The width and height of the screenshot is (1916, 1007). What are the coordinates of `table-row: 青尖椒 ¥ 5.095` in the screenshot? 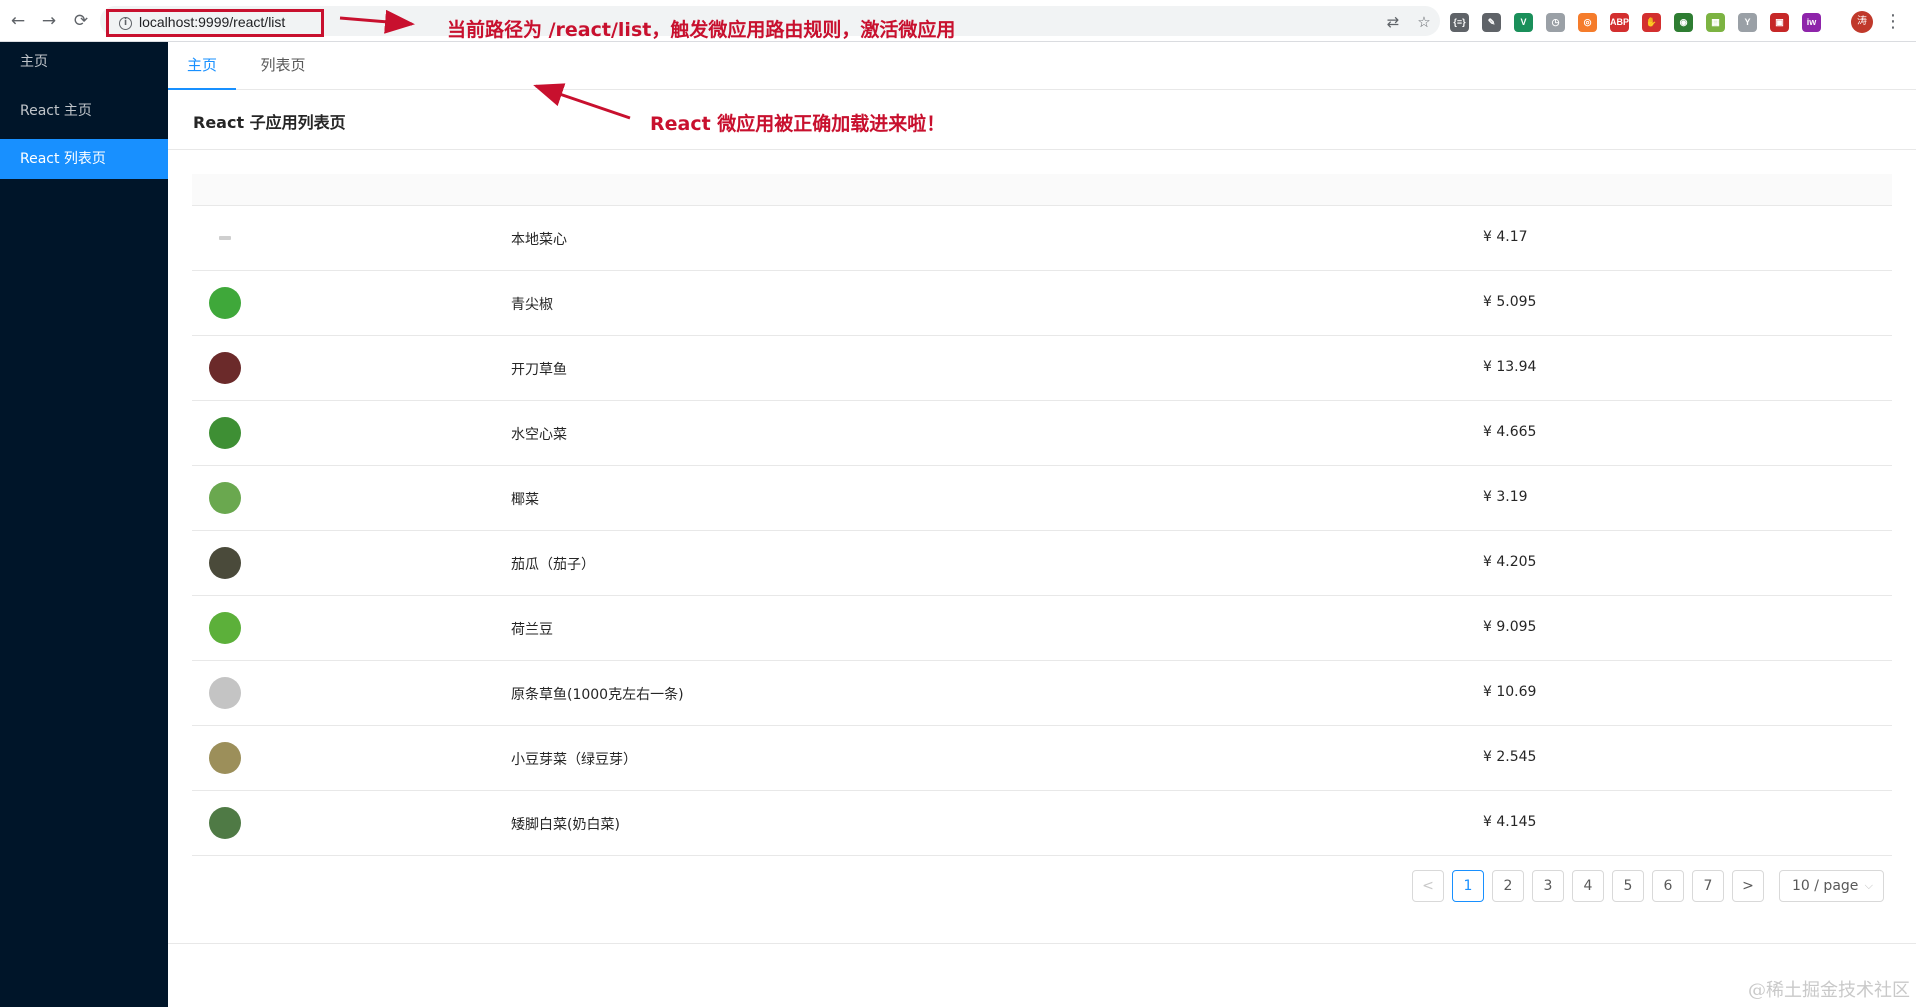 It's located at (1042, 303).